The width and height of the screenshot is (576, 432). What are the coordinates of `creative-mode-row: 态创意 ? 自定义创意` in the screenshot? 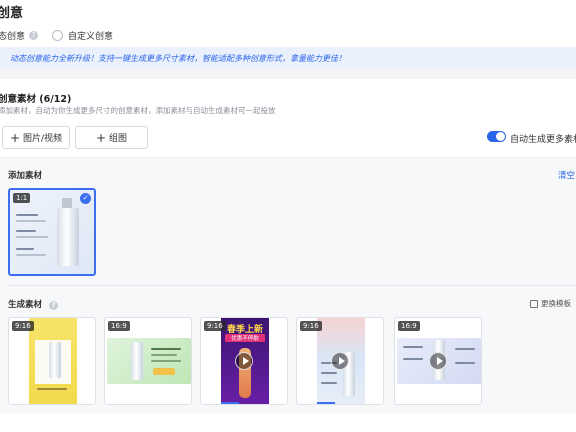 It's located at (56, 35).